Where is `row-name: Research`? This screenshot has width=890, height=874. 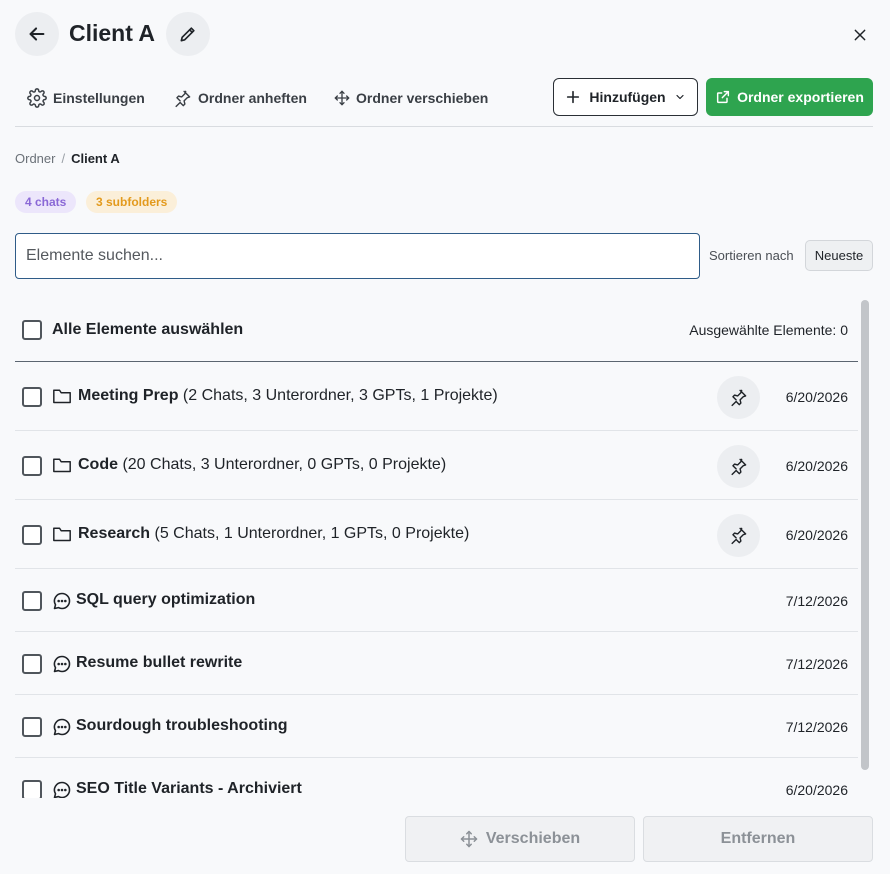 row-name: Research is located at coordinates (114, 533).